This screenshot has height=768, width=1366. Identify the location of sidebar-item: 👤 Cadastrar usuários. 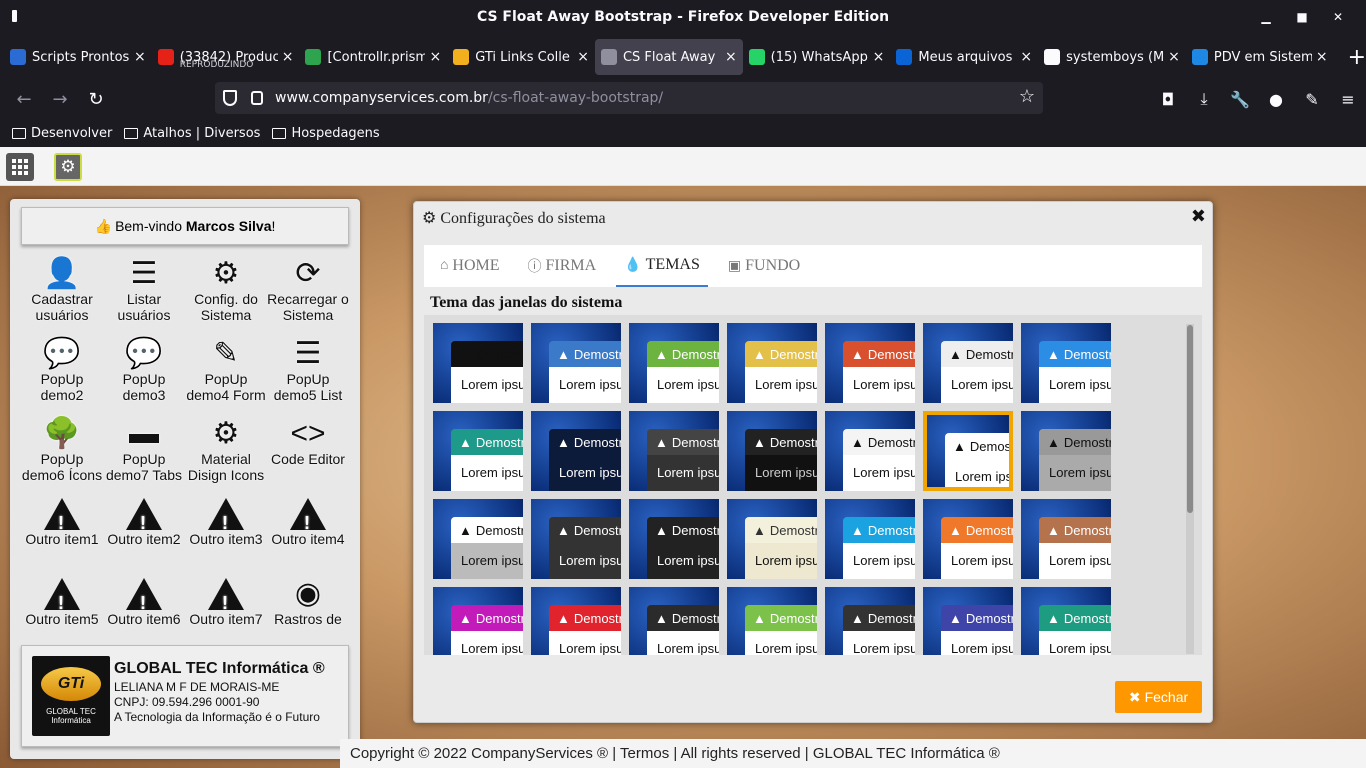
(62, 297).